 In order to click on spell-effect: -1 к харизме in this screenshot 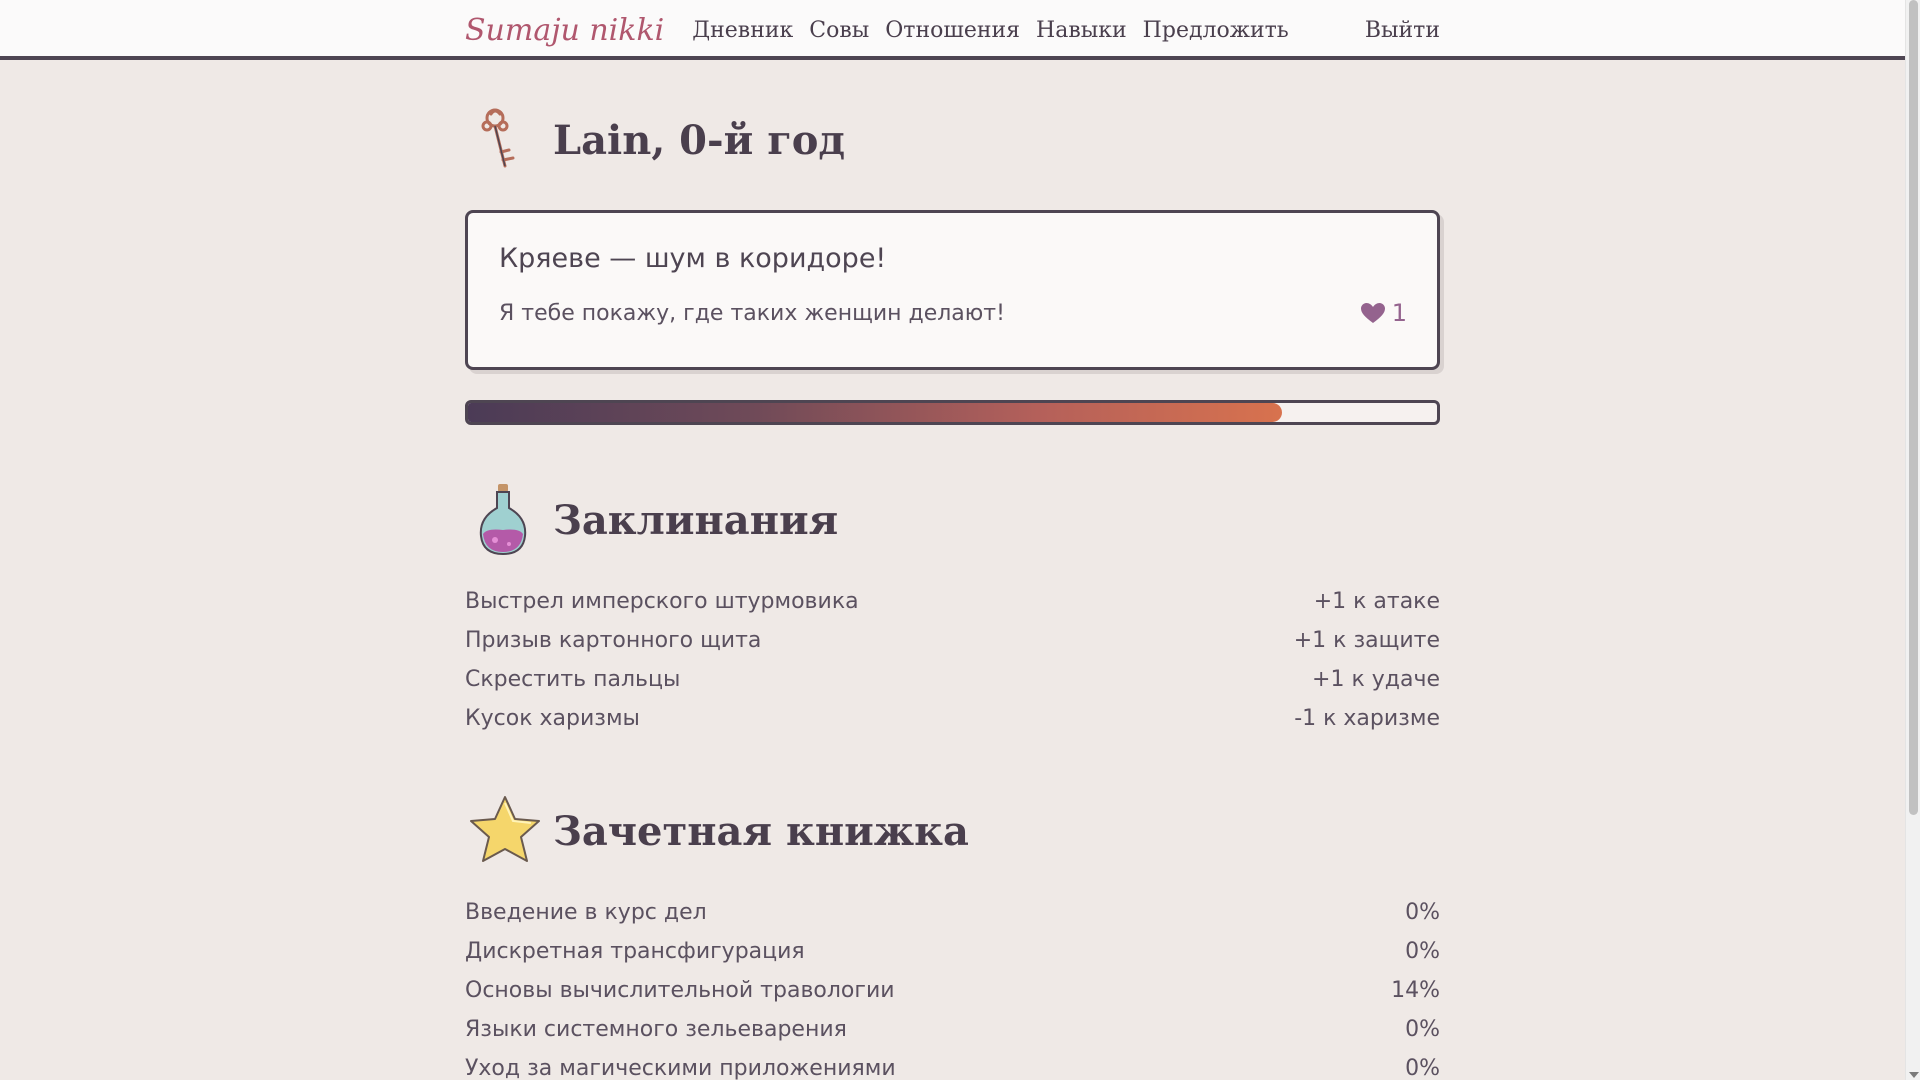, I will do `click(1367, 718)`.